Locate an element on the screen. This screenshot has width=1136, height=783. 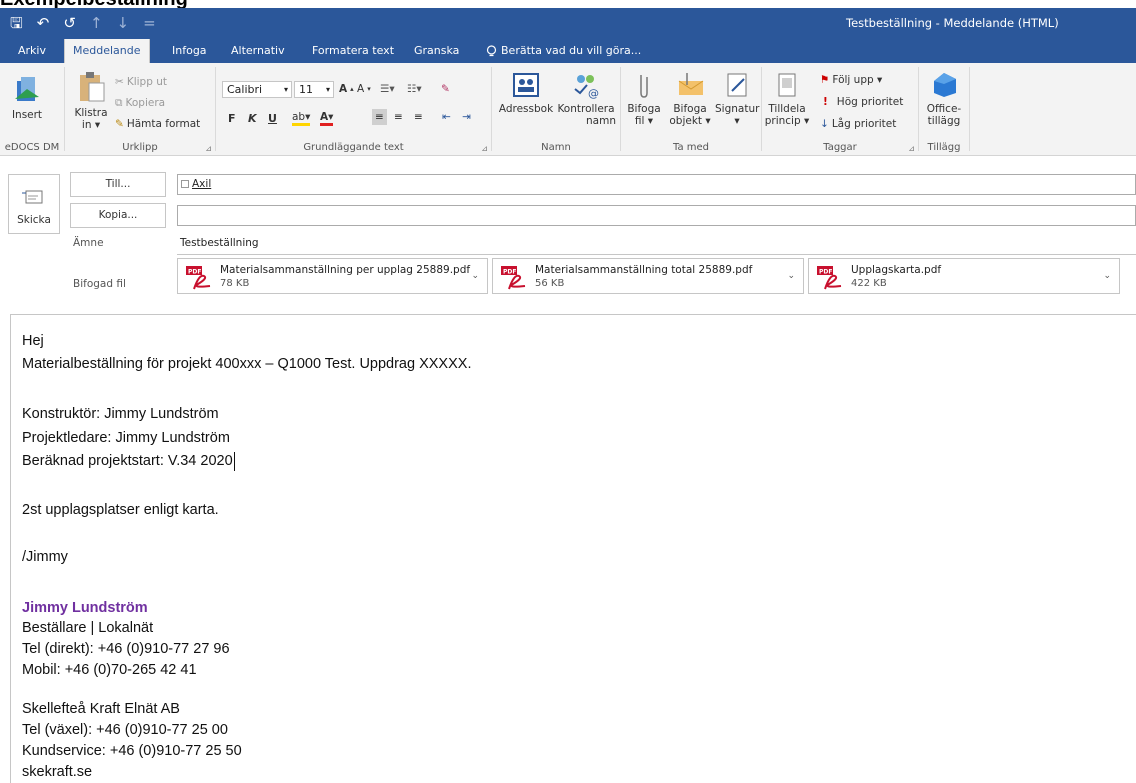
group-label-addins: Tillägg is located at coordinates (944, 147).